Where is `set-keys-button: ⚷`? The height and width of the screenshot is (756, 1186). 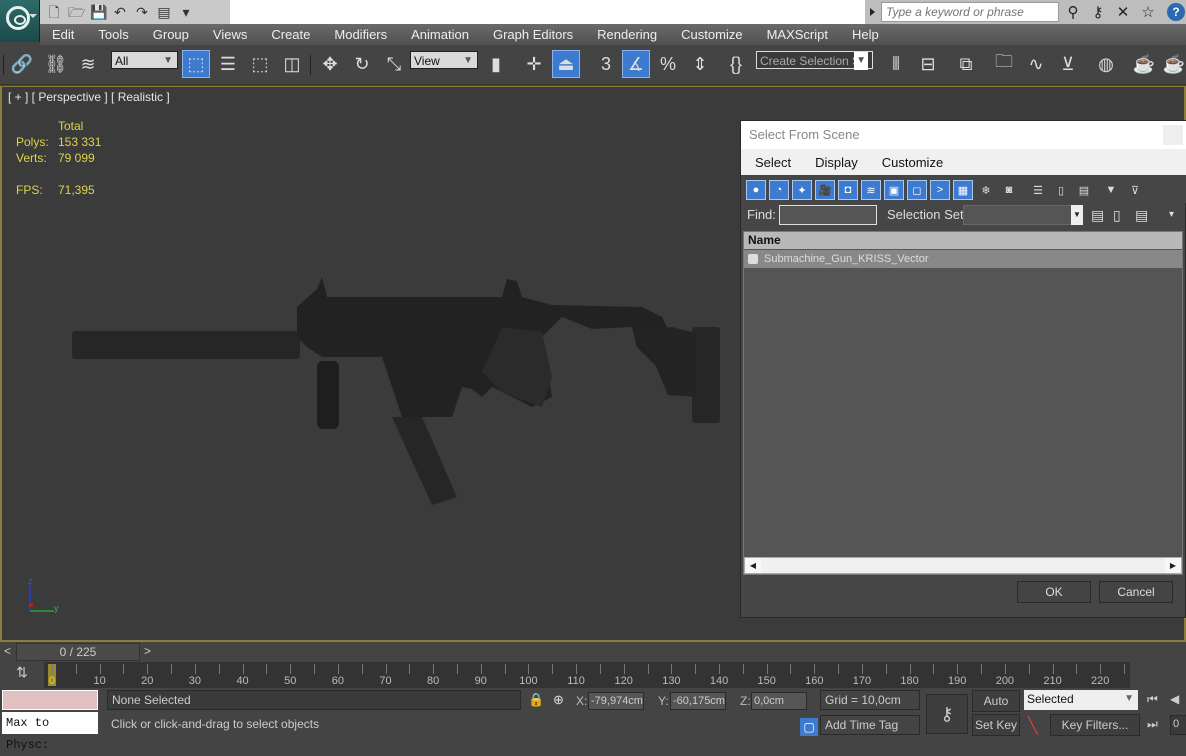 set-keys-button: ⚷ is located at coordinates (947, 714).